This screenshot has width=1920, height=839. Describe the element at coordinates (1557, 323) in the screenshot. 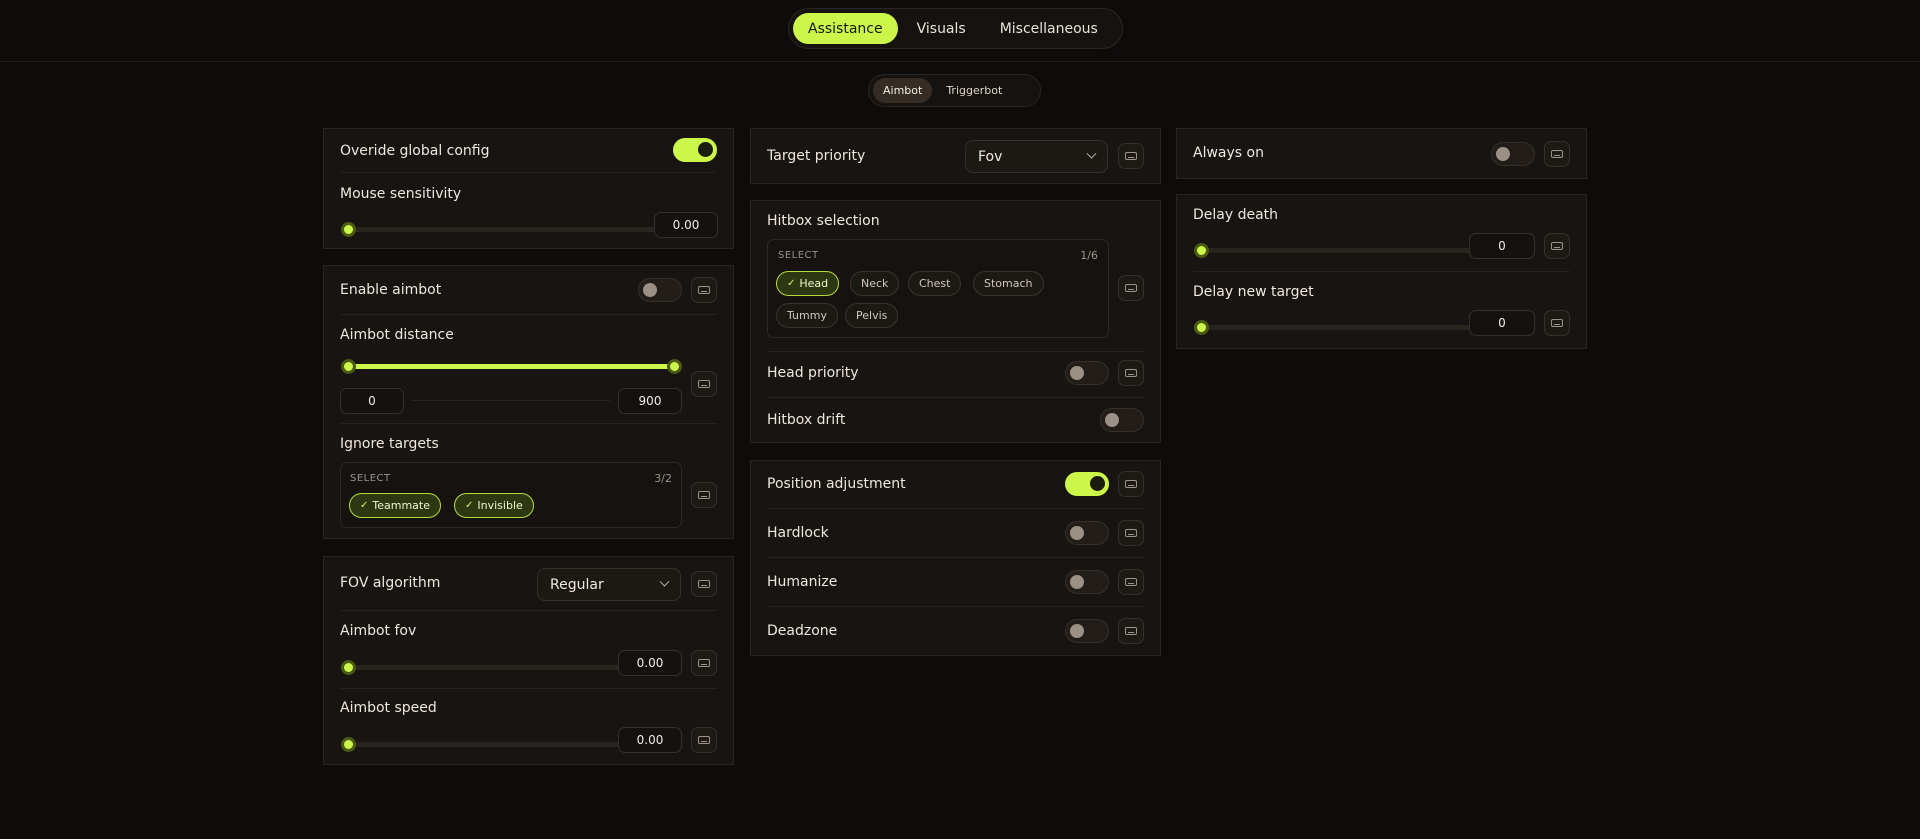

I see `delay-new-target-keybind-button` at that location.